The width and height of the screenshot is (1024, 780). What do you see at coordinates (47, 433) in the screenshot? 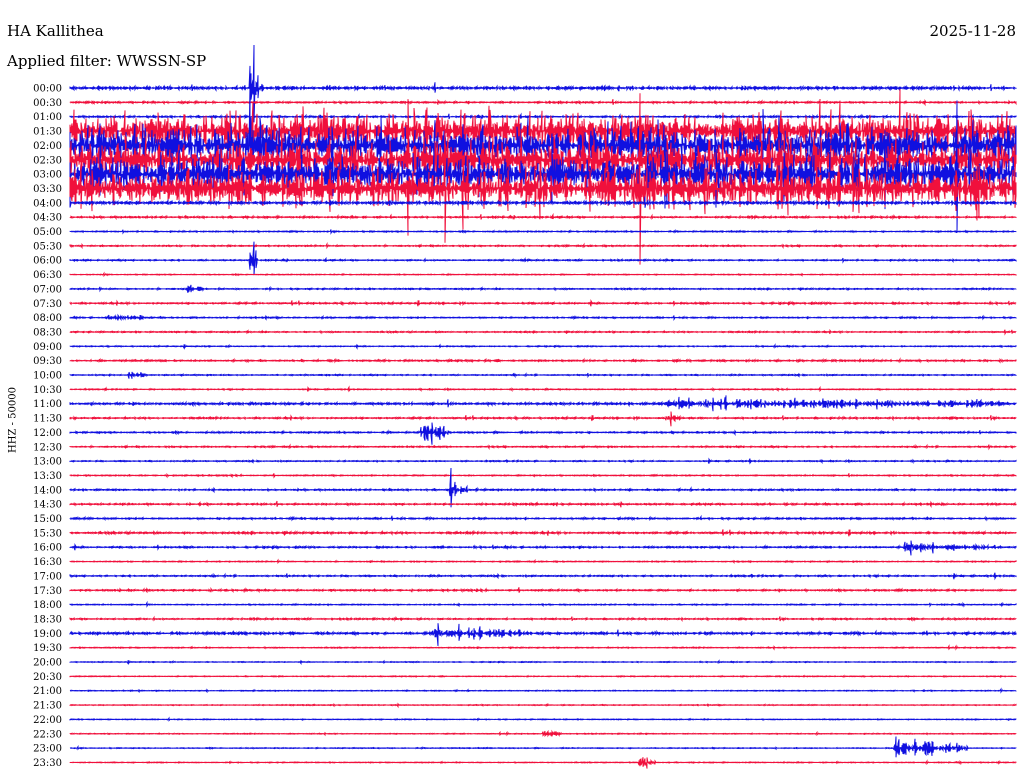
I see `row-label-1200: 12:00` at bounding box center [47, 433].